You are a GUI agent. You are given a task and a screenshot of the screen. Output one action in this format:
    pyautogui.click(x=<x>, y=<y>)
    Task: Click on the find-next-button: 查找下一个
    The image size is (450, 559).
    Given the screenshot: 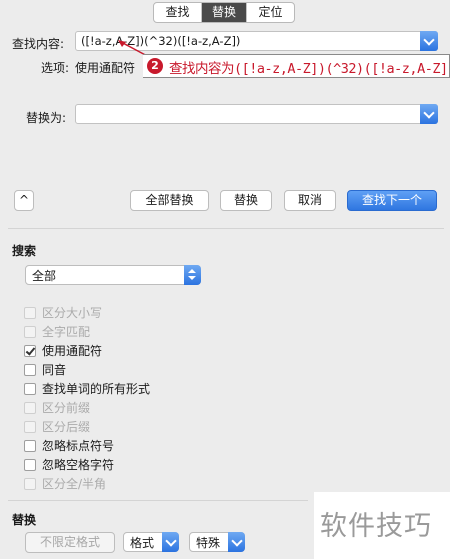 What is the action you would take?
    pyautogui.click(x=392, y=200)
    